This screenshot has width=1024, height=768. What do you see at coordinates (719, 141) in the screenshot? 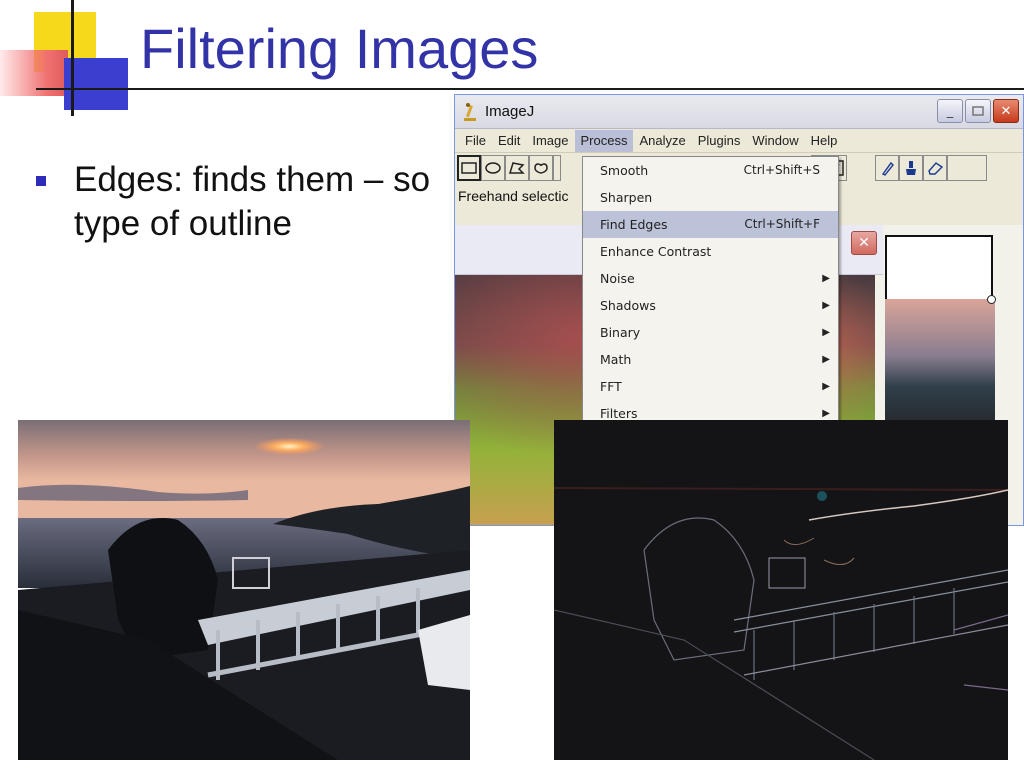
I see `menu-plugins: Plugins` at bounding box center [719, 141].